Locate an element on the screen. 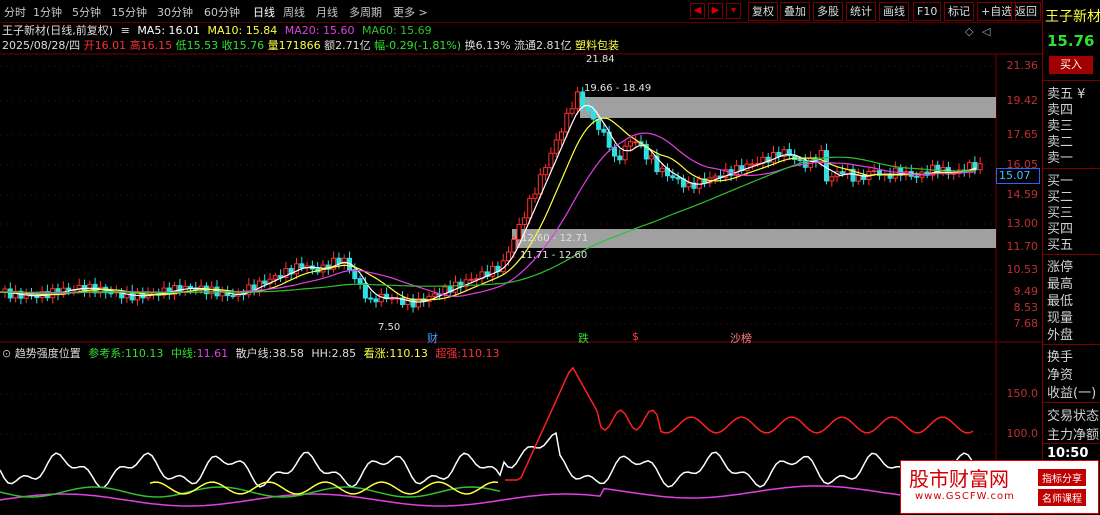 The width and height of the screenshot is (1100, 515). price-tick: 7.68 is located at coordinates (1026, 323).